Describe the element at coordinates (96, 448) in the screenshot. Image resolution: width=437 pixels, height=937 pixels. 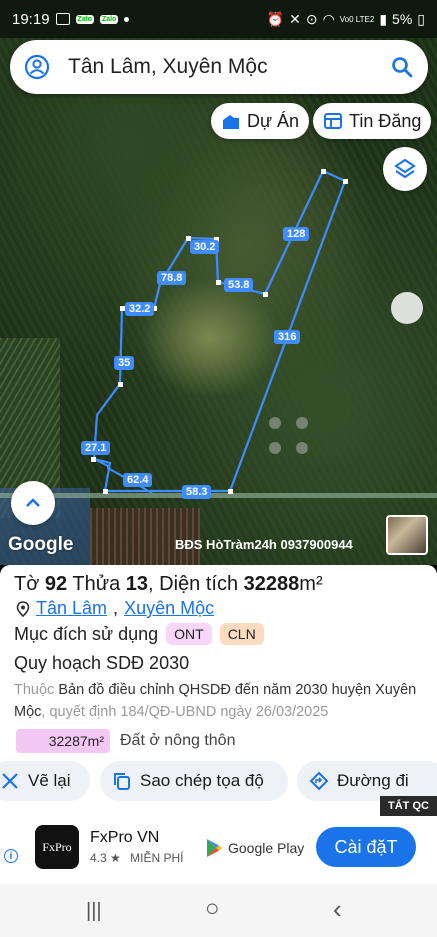
I see `edge-label: 27.1` at that location.